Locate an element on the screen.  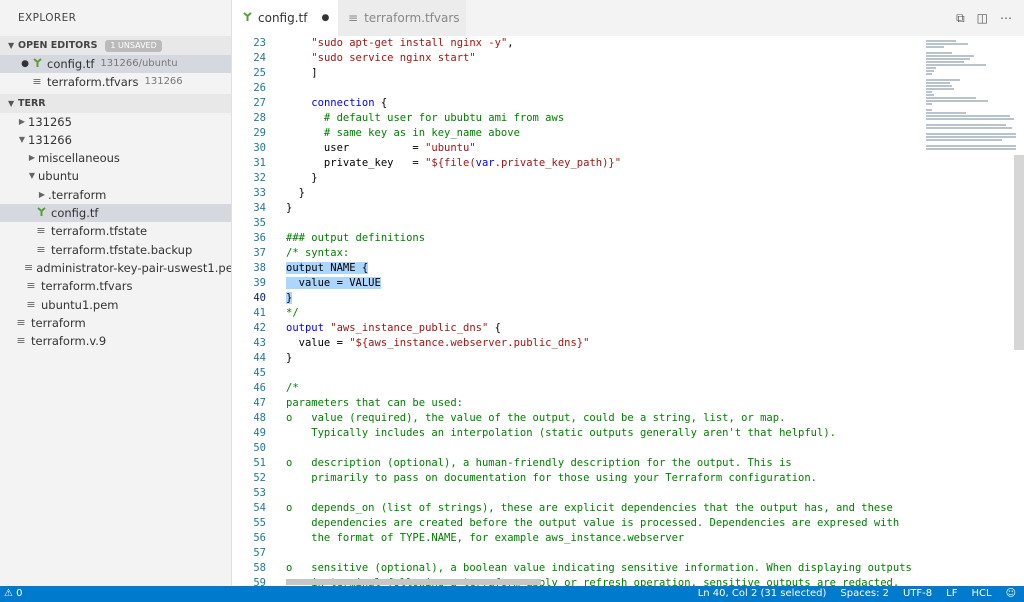
language-mode: HCL is located at coordinates (981, 594).